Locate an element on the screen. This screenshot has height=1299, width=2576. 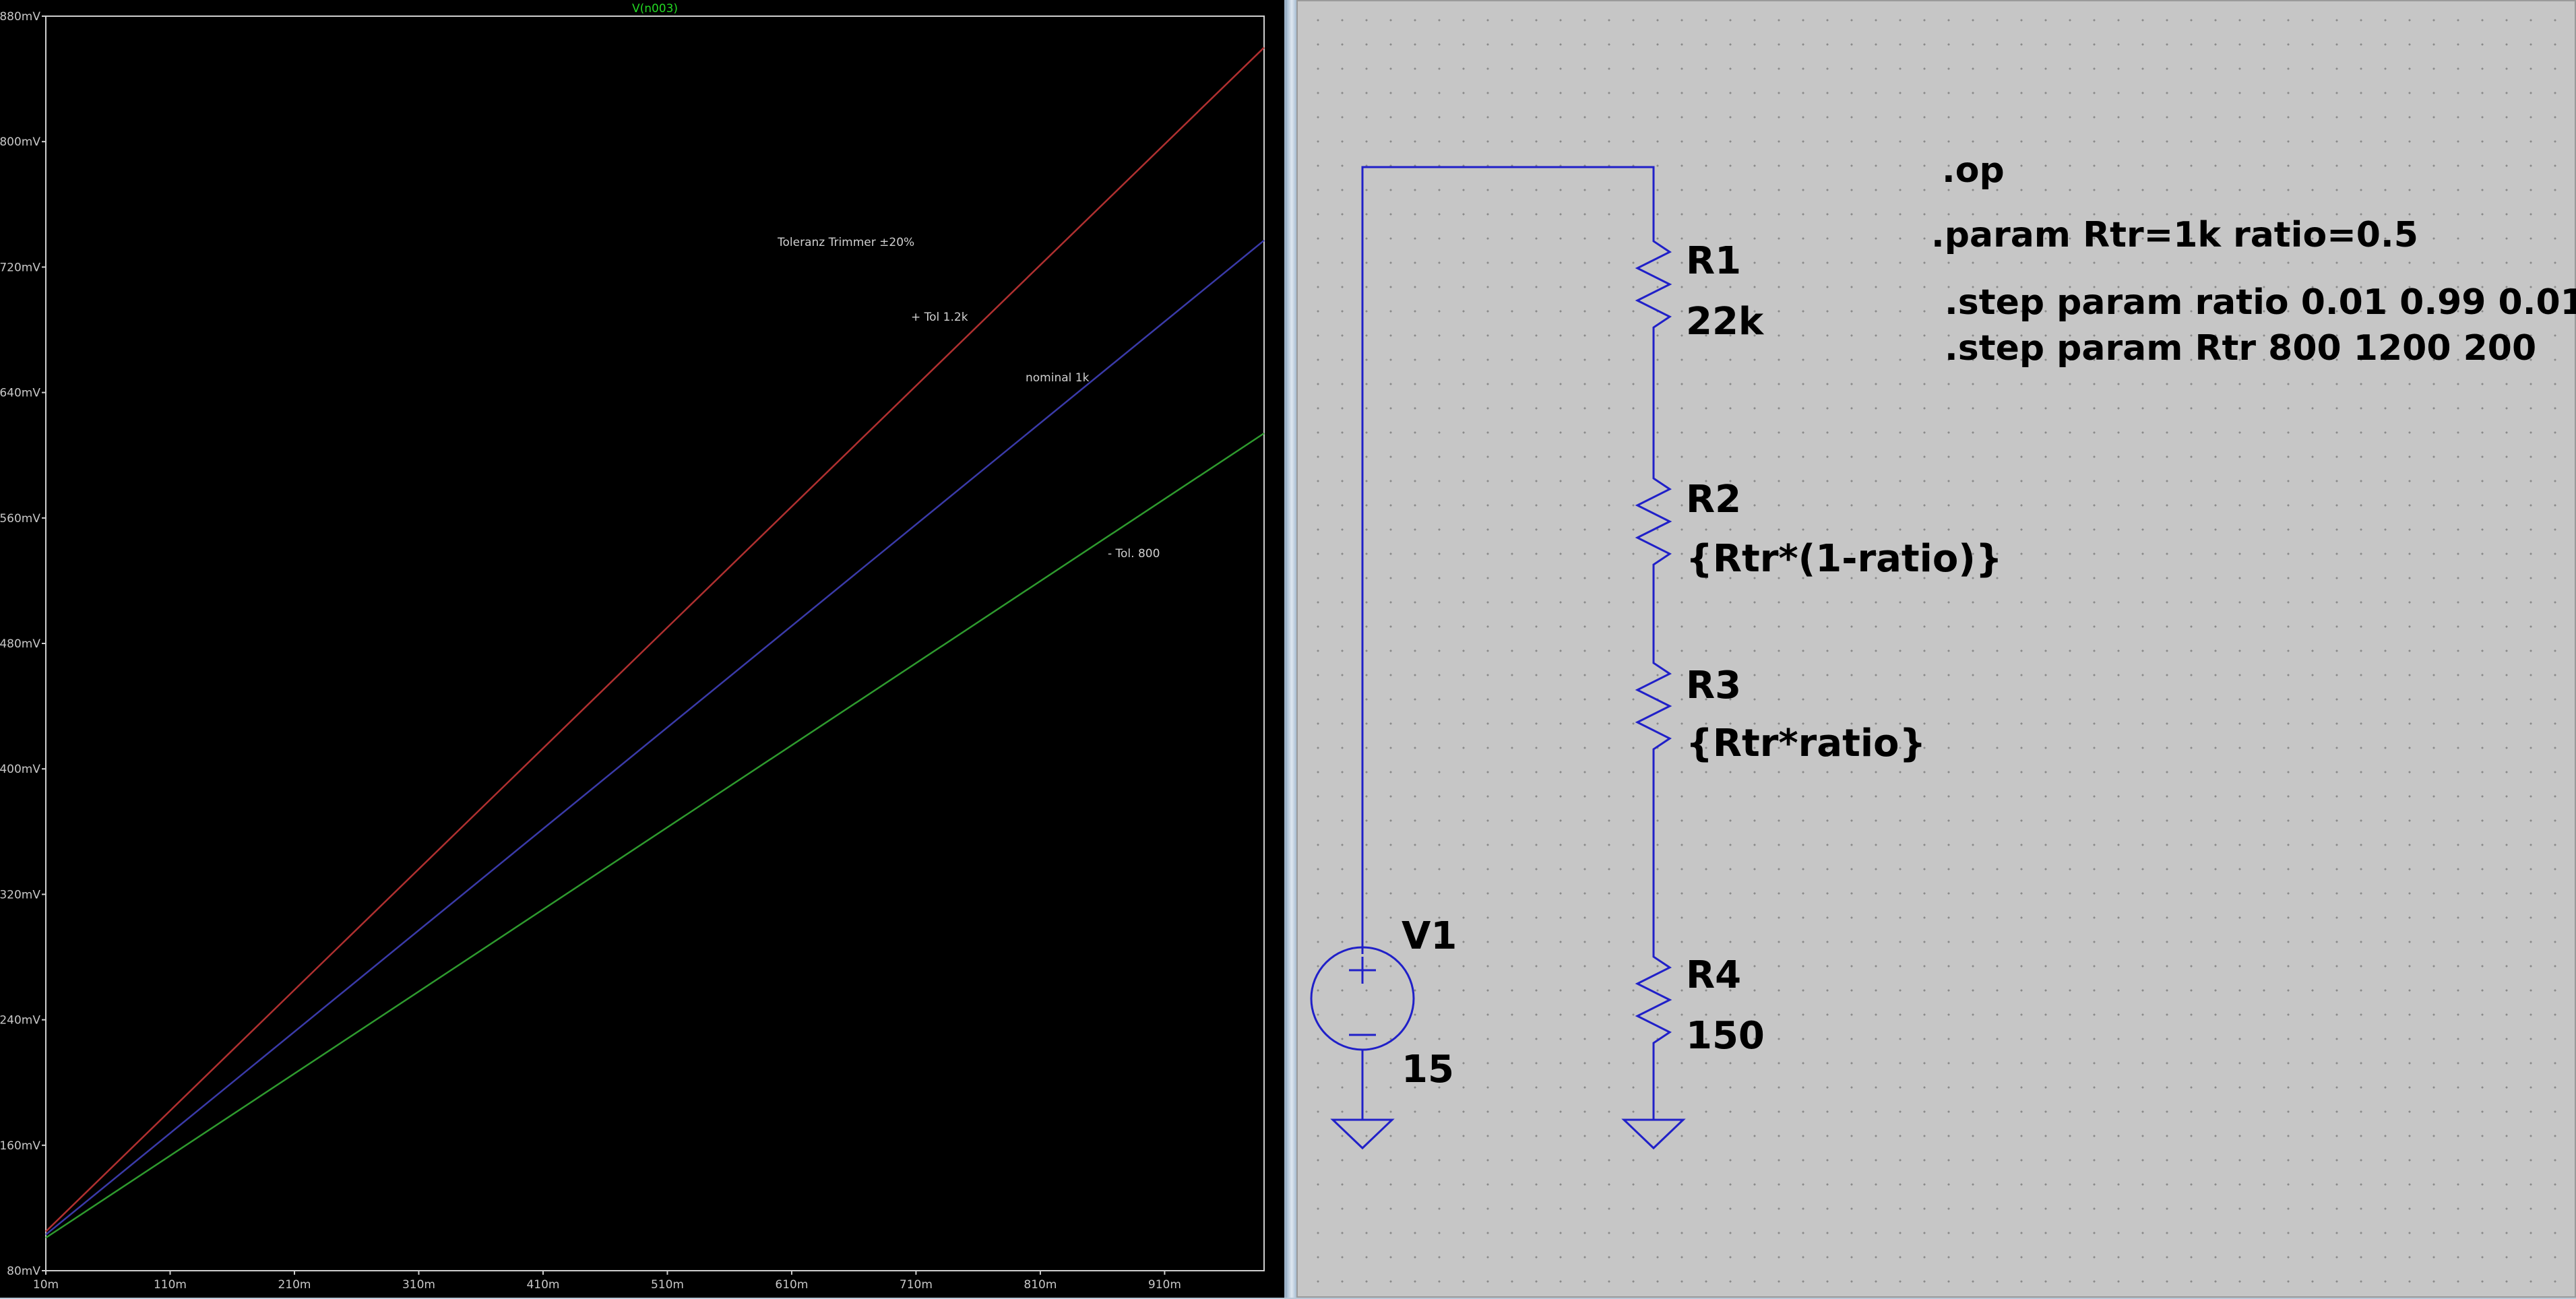
y-tick-label: 800mV is located at coordinates (20, 142).